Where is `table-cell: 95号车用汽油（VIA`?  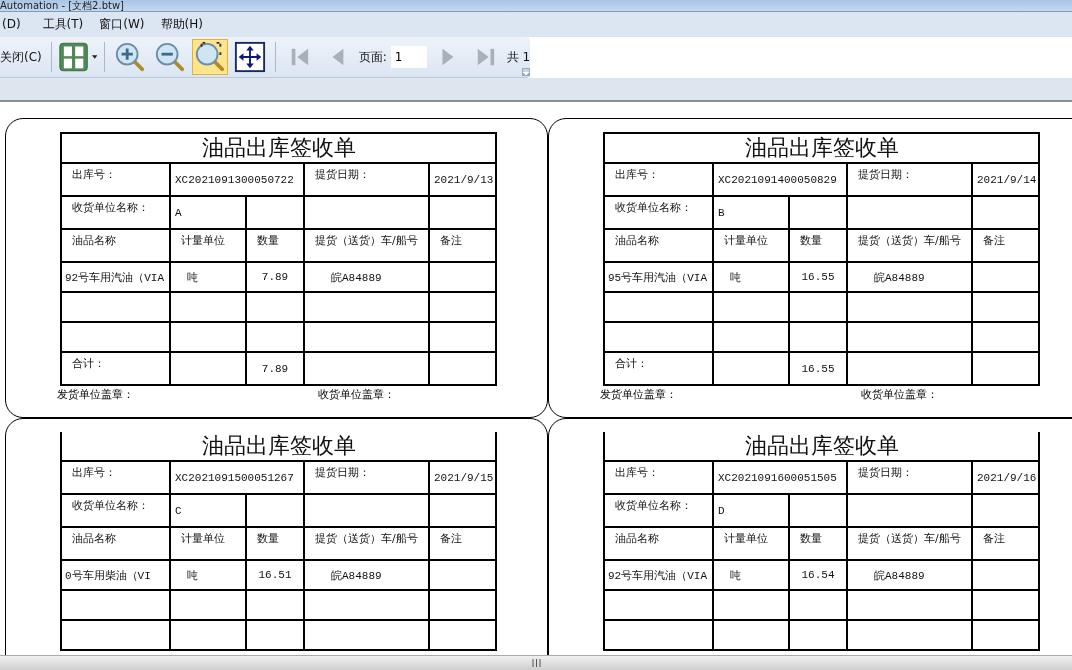 table-cell: 95号车用汽油（VIA is located at coordinates (658, 277).